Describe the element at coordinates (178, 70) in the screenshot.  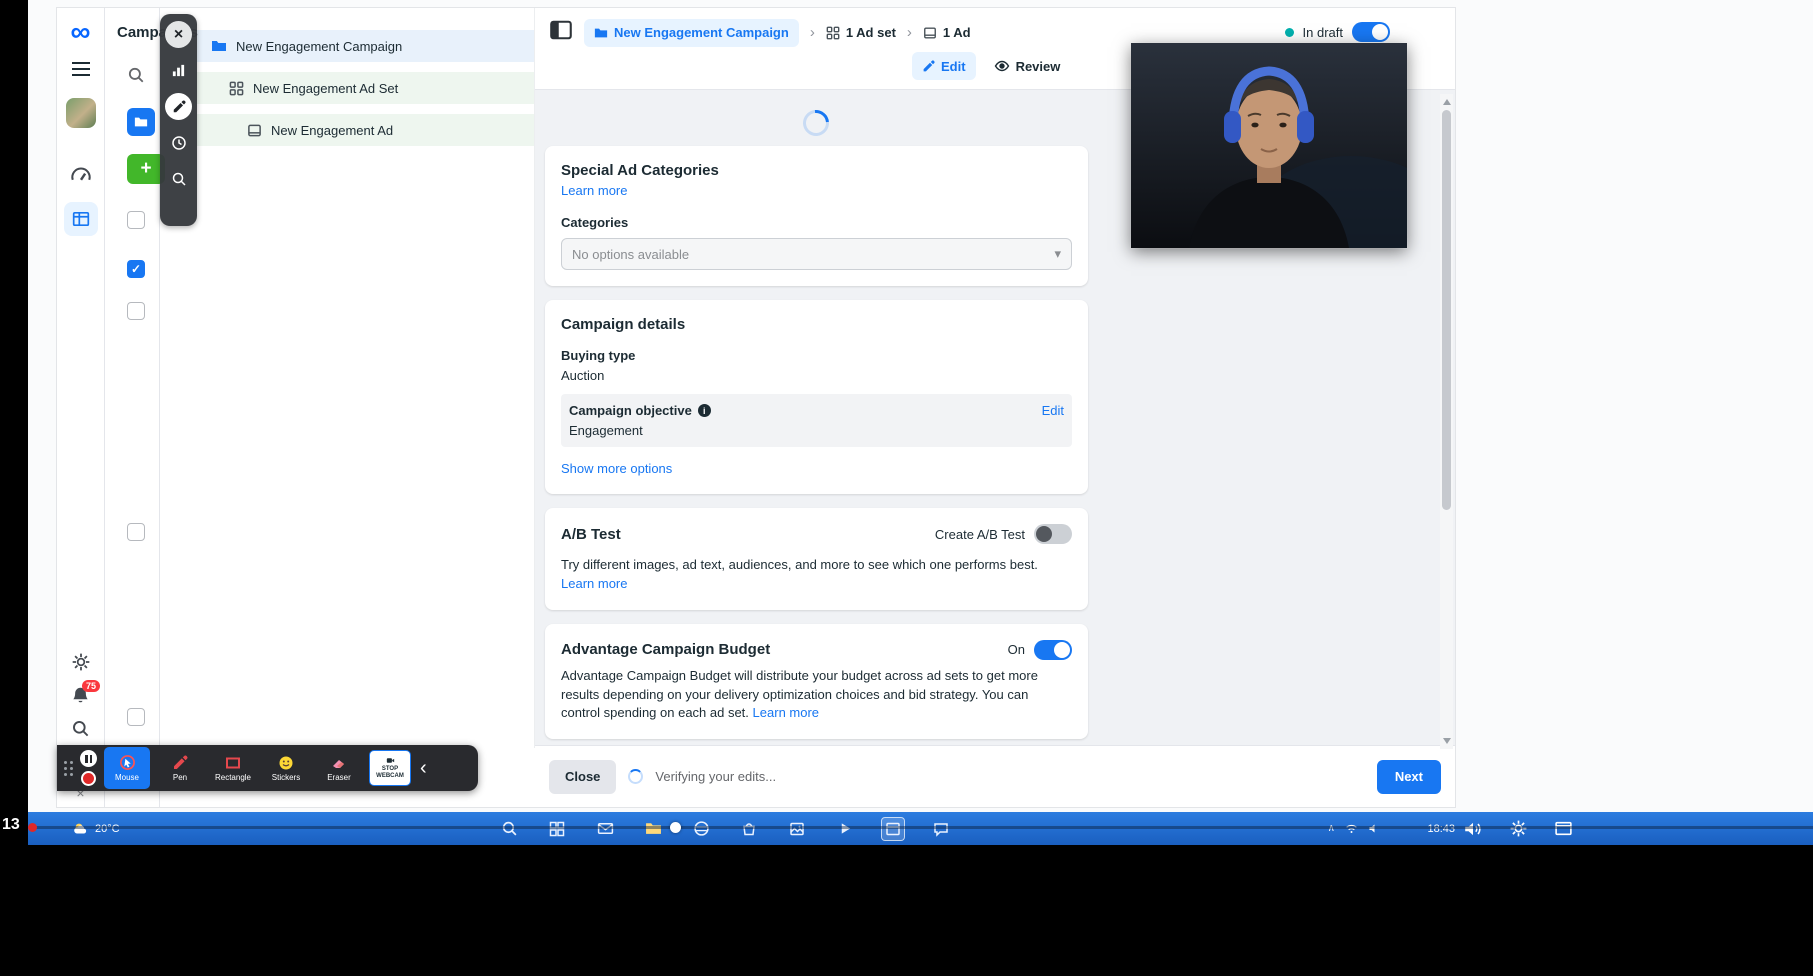
I see `chart-tool-button` at that location.